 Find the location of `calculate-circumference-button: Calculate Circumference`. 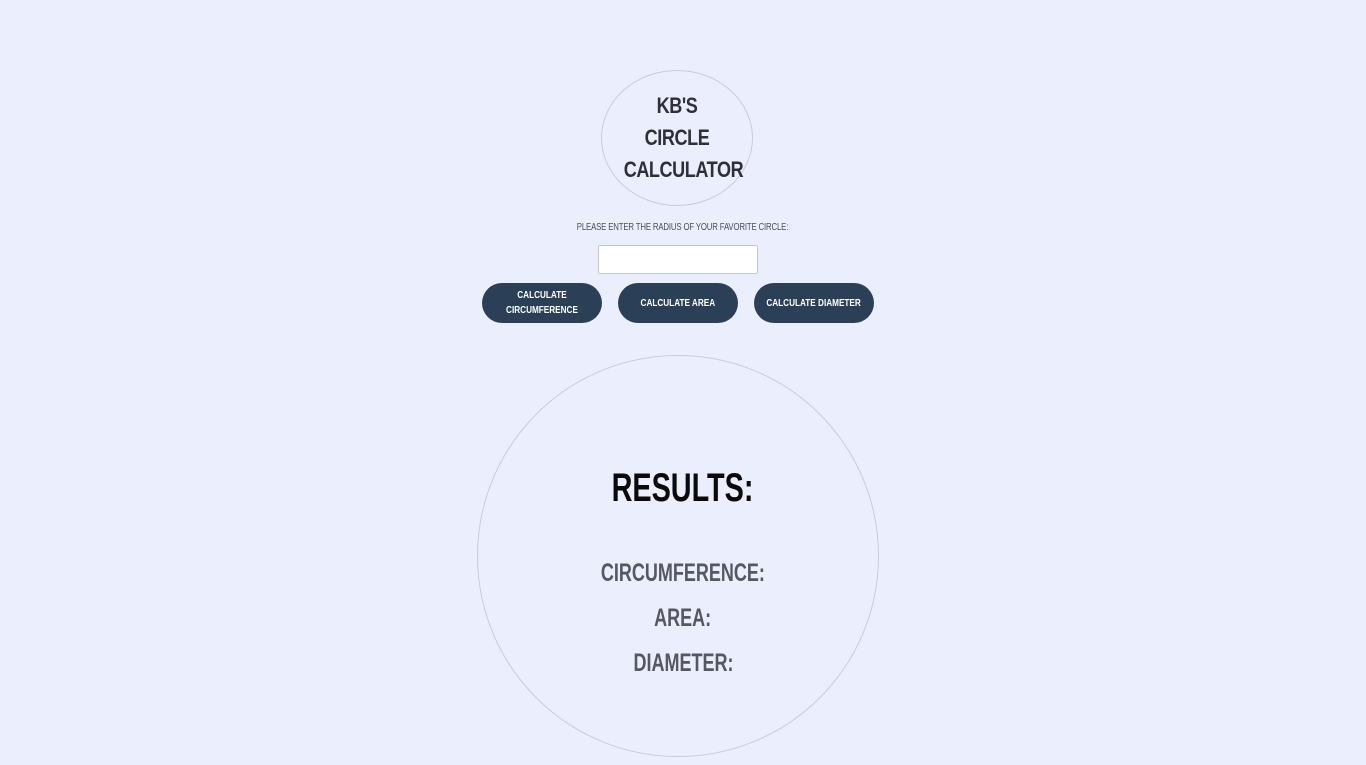

calculate-circumference-button: Calculate Circumference is located at coordinates (542, 303).